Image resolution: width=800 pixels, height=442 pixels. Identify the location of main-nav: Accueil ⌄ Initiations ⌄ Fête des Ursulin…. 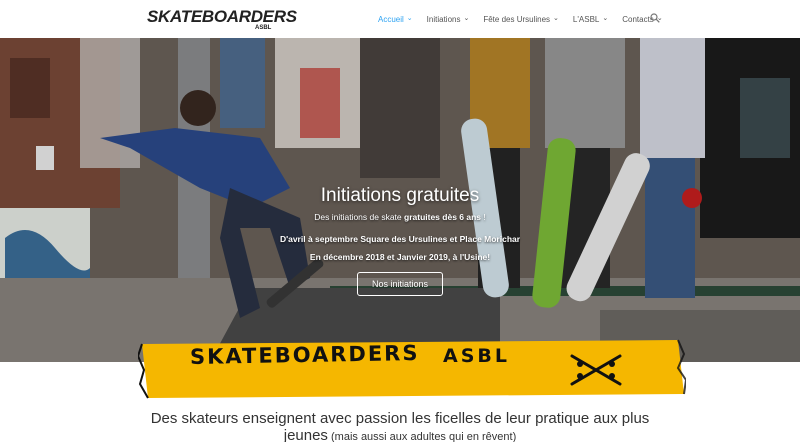
(527, 19).